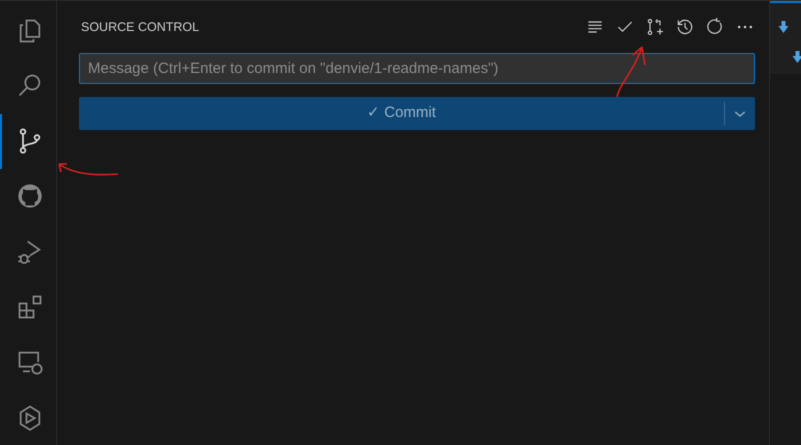 The height and width of the screenshot is (445, 801). I want to click on commit-button: ✓ Commit, so click(401, 113).